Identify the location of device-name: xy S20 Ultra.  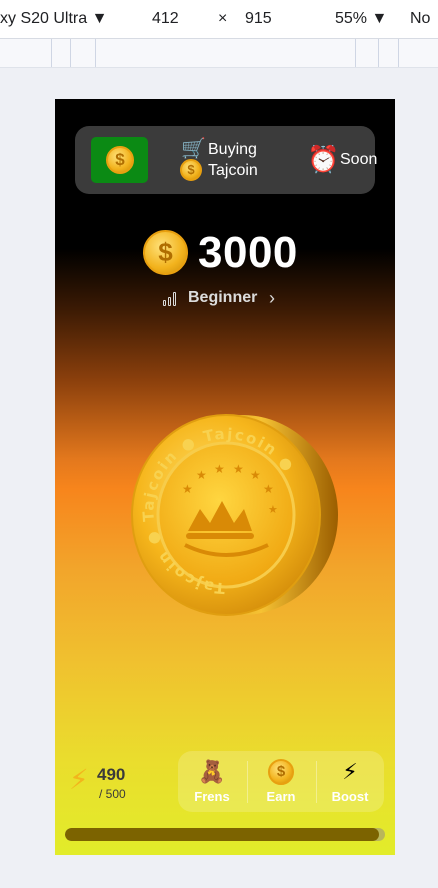
(44, 18).